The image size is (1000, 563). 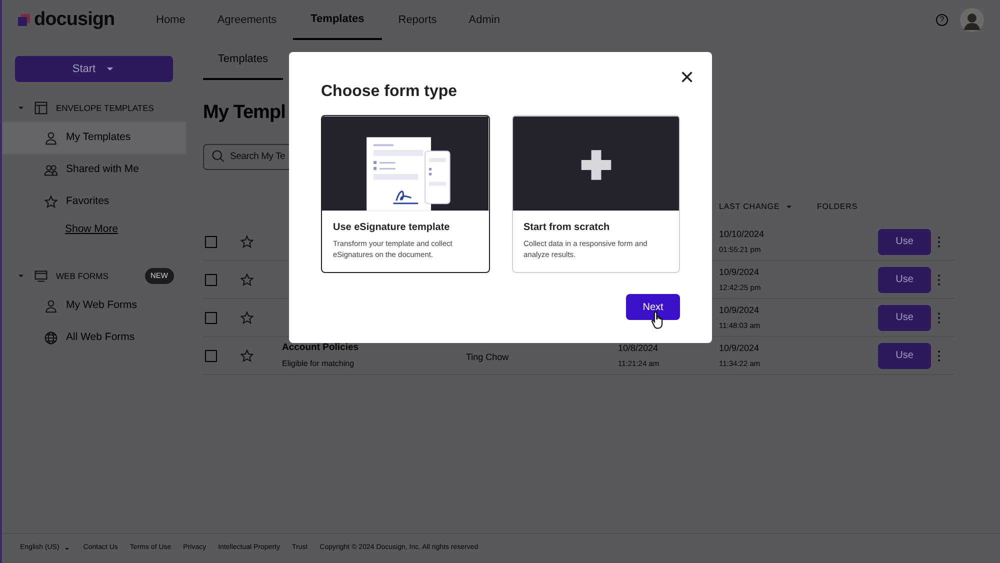 I want to click on people-icon, so click(x=51, y=170).